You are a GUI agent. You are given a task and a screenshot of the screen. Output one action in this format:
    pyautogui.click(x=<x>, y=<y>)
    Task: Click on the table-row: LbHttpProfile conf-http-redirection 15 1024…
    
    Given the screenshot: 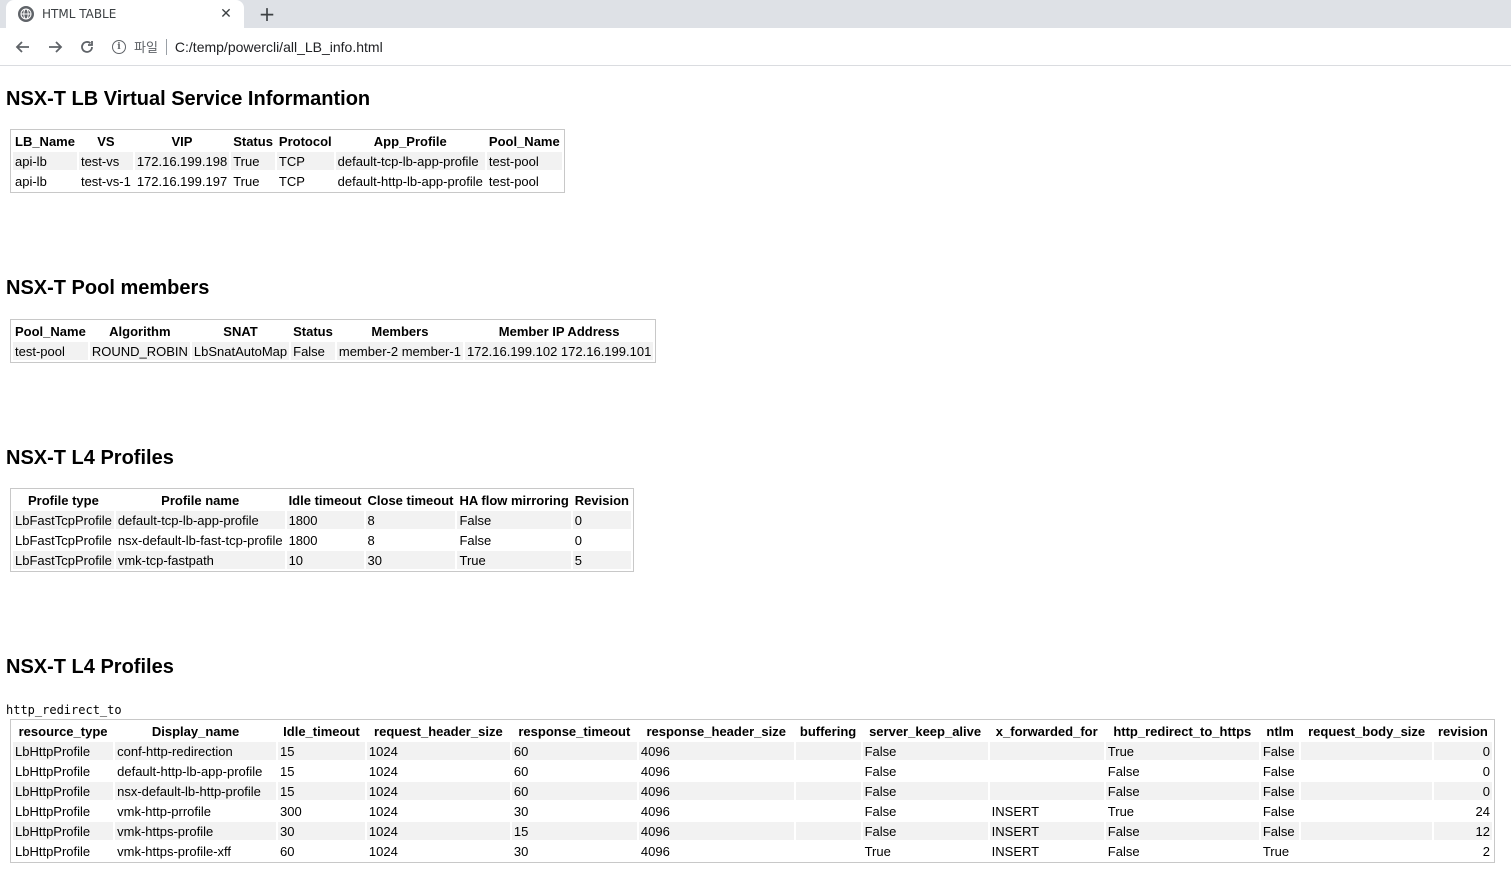 What is the action you would take?
    pyautogui.click(x=752, y=751)
    